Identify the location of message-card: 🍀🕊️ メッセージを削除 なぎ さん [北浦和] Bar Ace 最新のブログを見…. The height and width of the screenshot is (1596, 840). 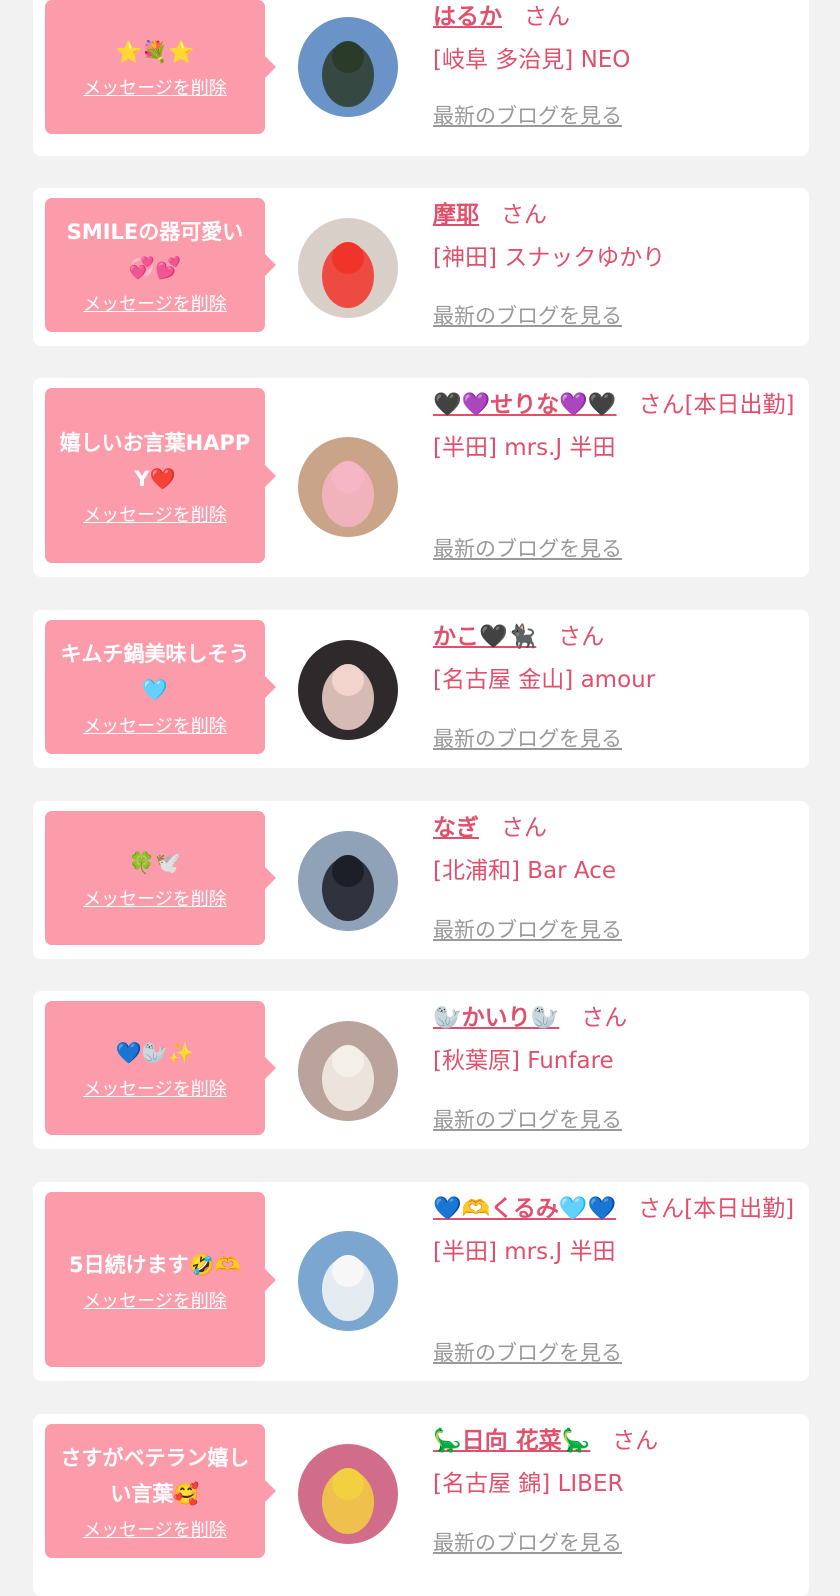
(421, 880).